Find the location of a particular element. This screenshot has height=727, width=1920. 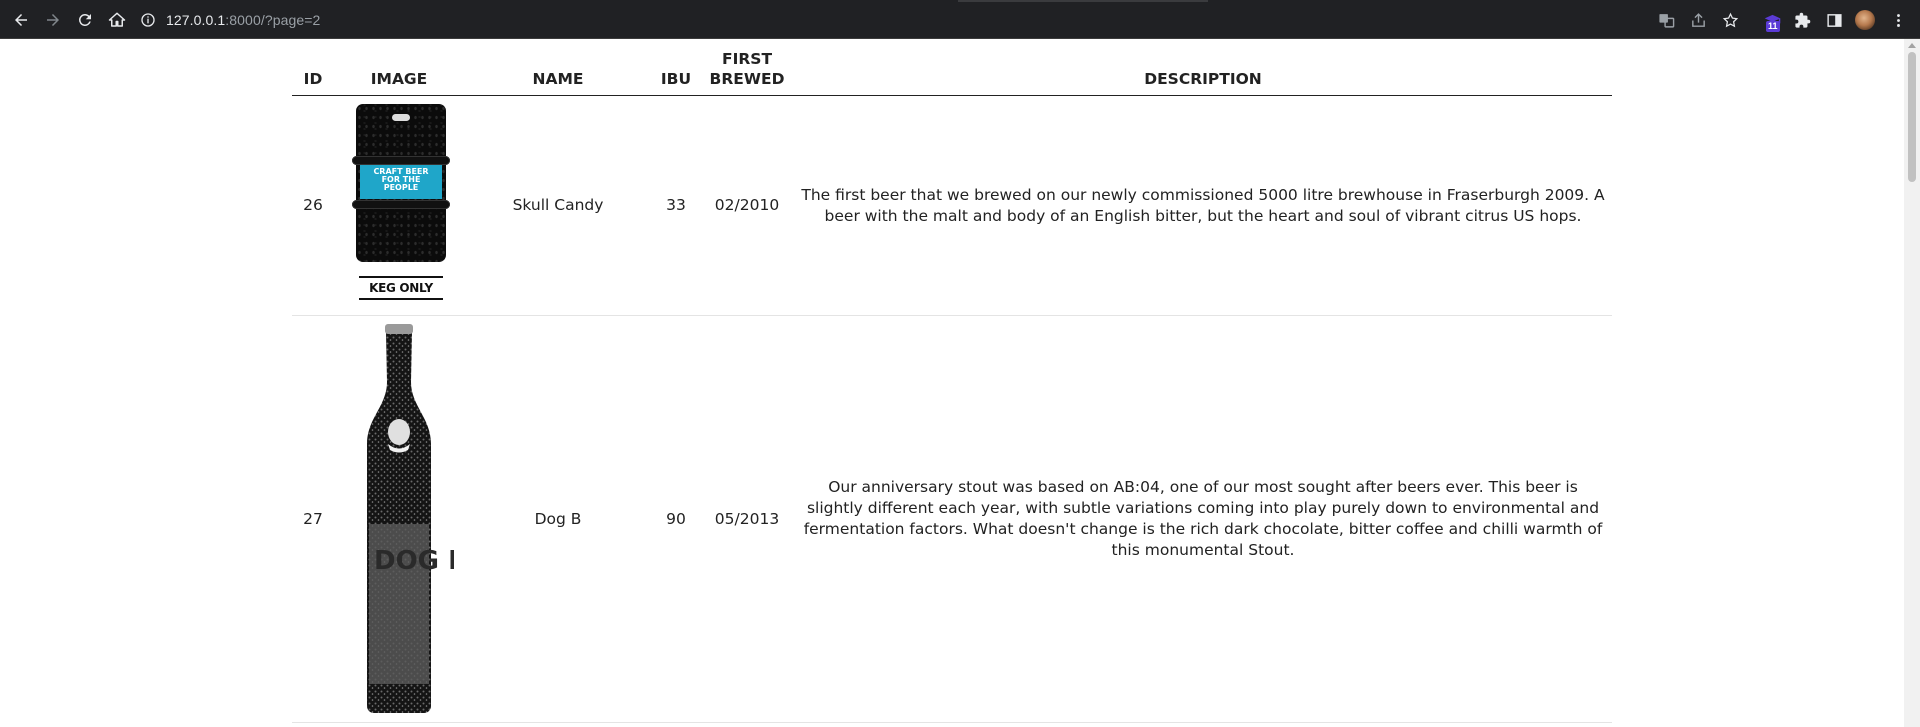

reload-button is located at coordinates (85, 20).